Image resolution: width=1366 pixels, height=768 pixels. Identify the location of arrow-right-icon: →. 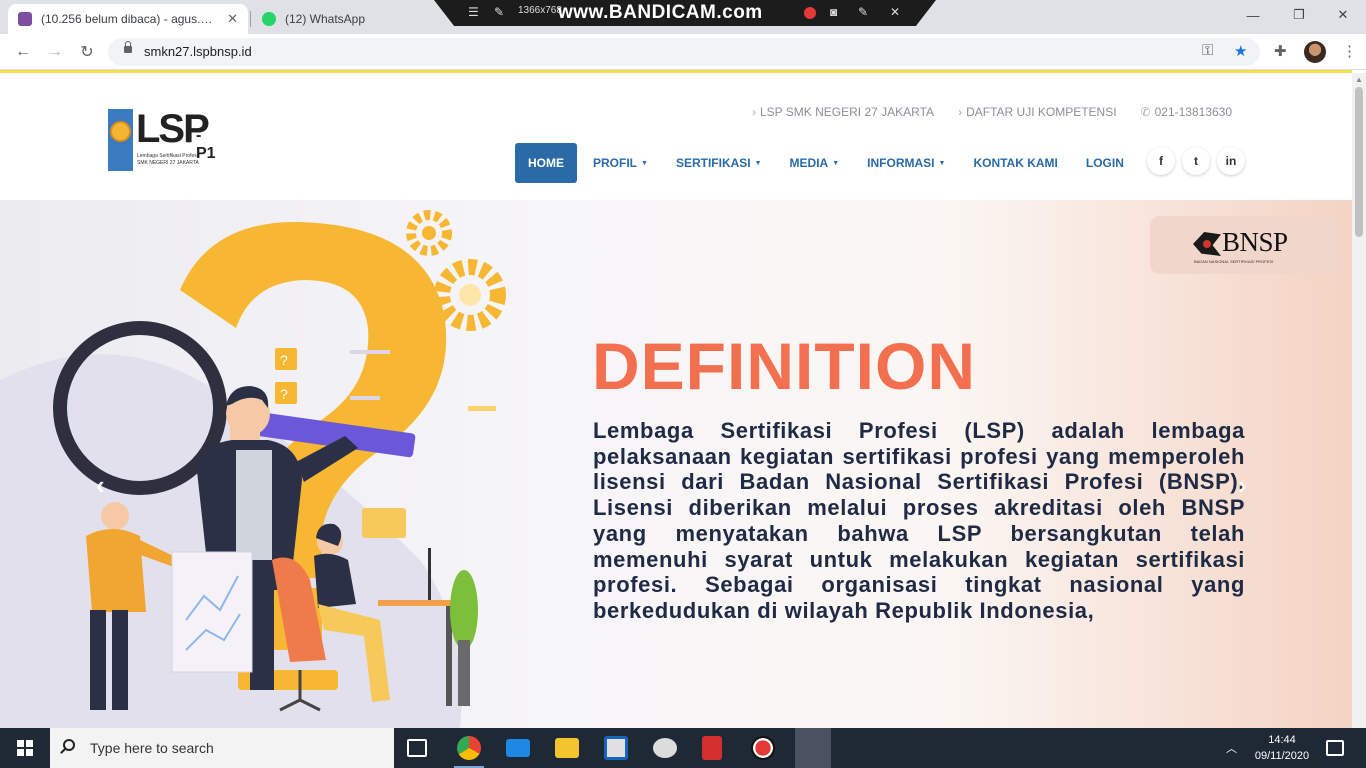
(55, 51).